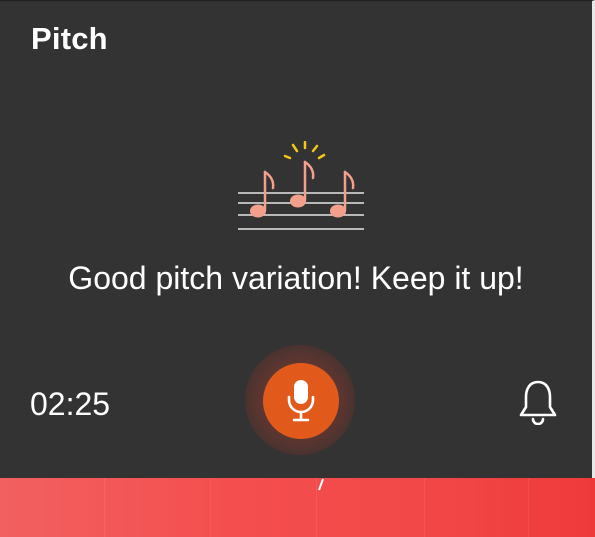  What do you see at coordinates (297, 507) in the screenshot?
I see `bottom-status-bar` at bounding box center [297, 507].